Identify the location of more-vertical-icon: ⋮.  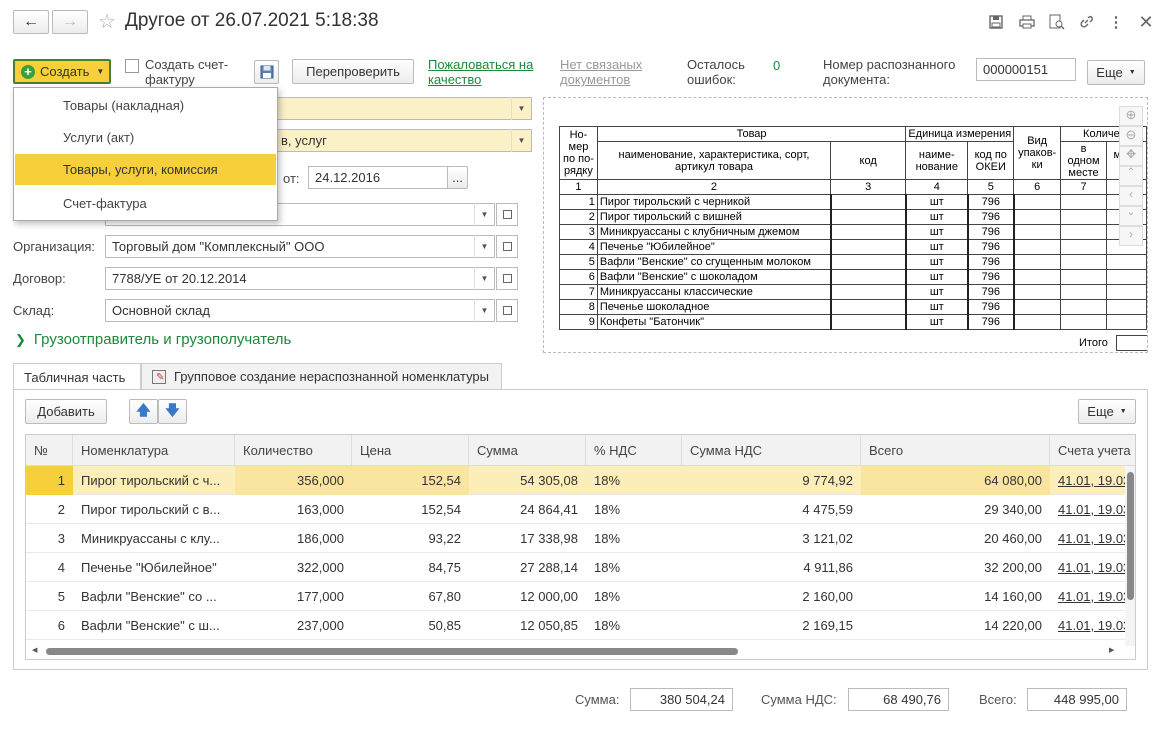
(1116, 22).